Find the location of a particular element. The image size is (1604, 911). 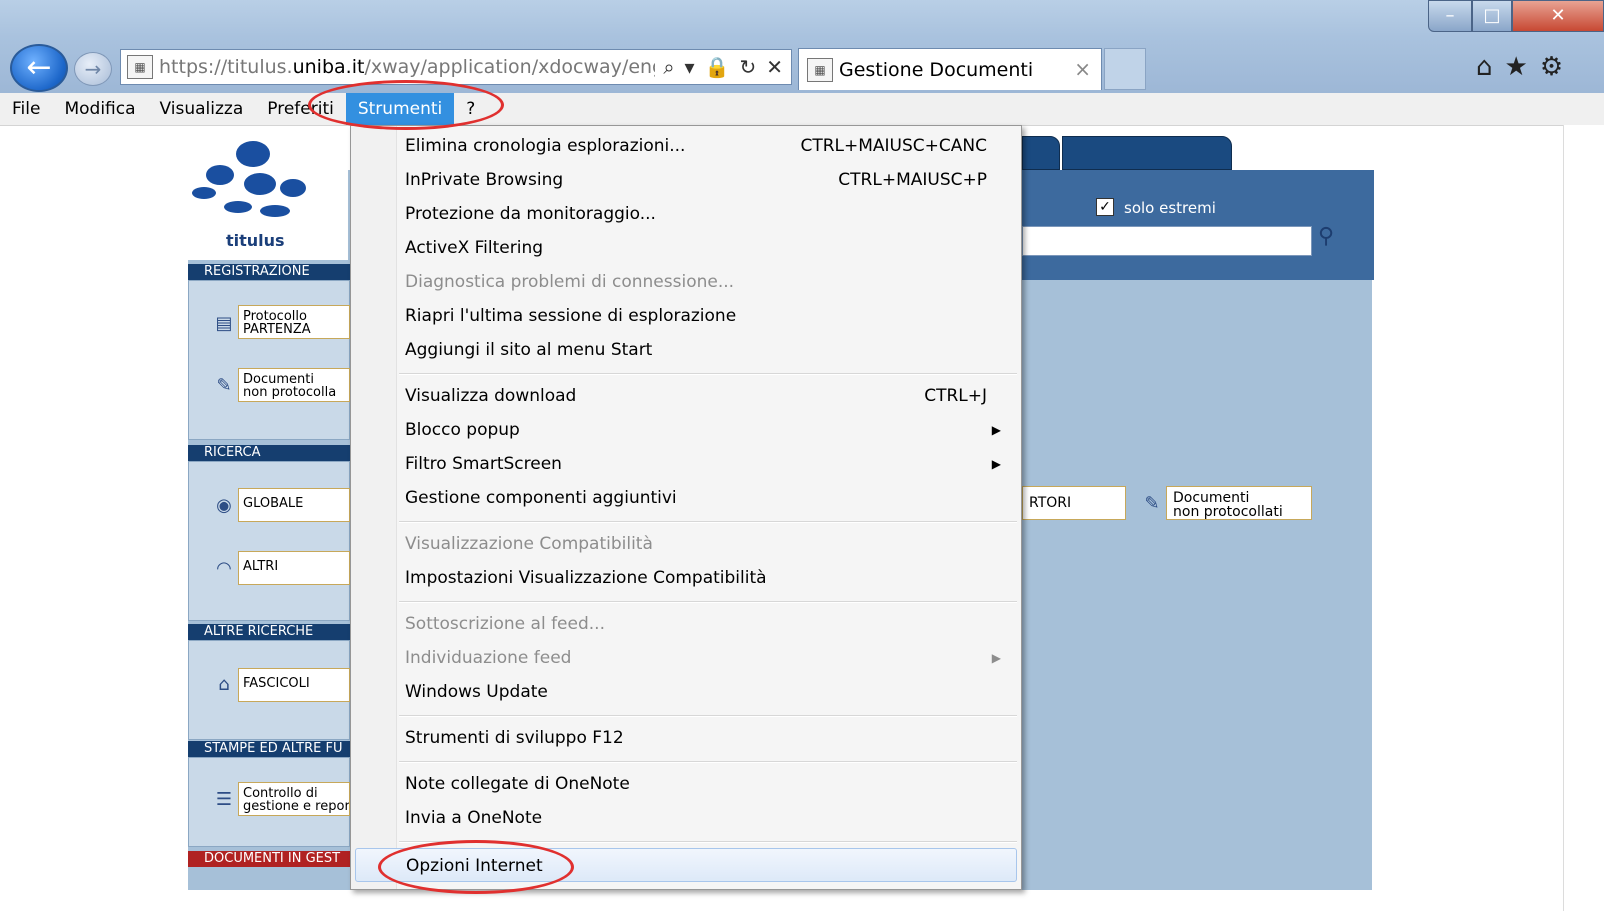

forward-button: → is located at coordinates (93, 69).